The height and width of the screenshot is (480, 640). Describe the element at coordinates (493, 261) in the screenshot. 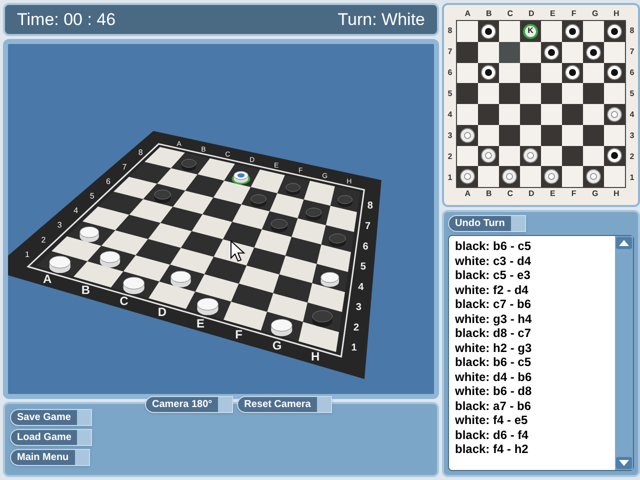

I see `move-entry: white: c3 - d4` at that location.